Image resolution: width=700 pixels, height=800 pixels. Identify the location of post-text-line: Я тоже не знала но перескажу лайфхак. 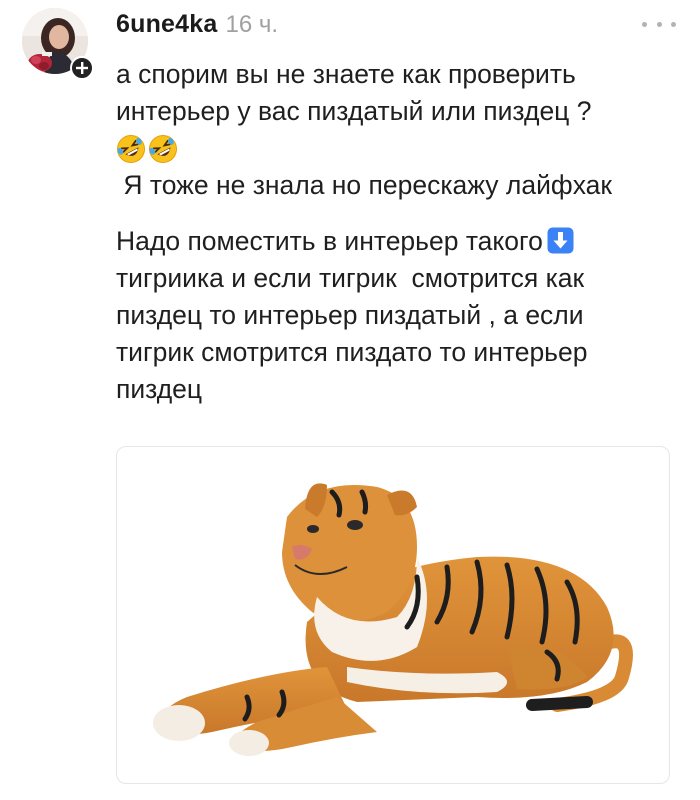
(364, 185).